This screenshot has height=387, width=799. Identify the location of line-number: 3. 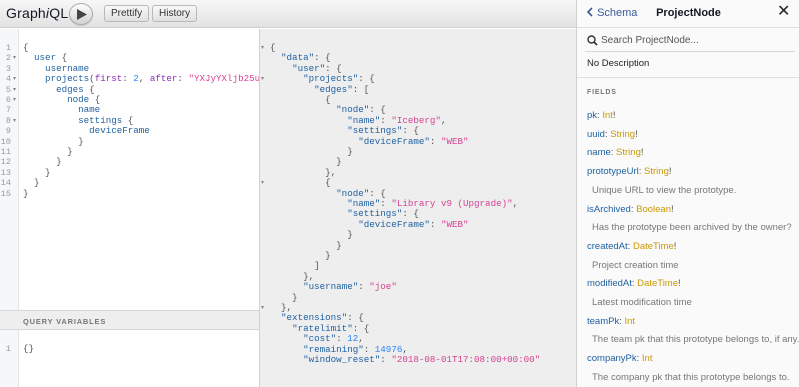
(8, 68).